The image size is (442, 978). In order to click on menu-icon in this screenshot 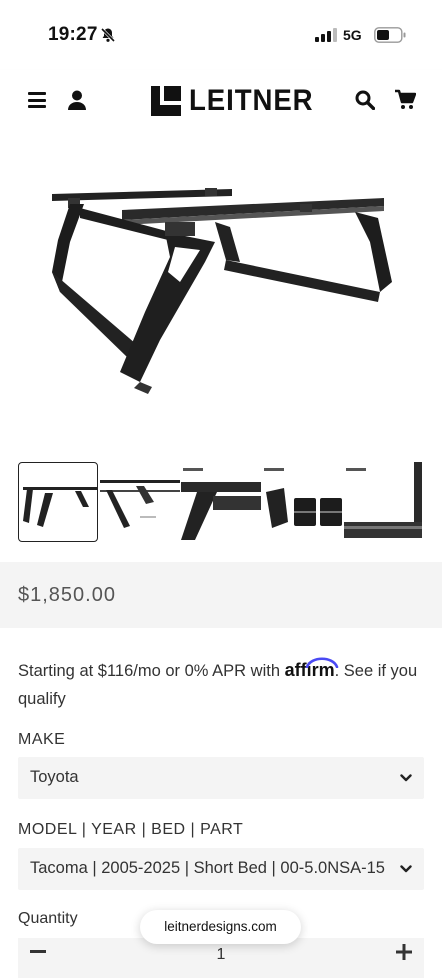, I will do `click(37, 100)`.